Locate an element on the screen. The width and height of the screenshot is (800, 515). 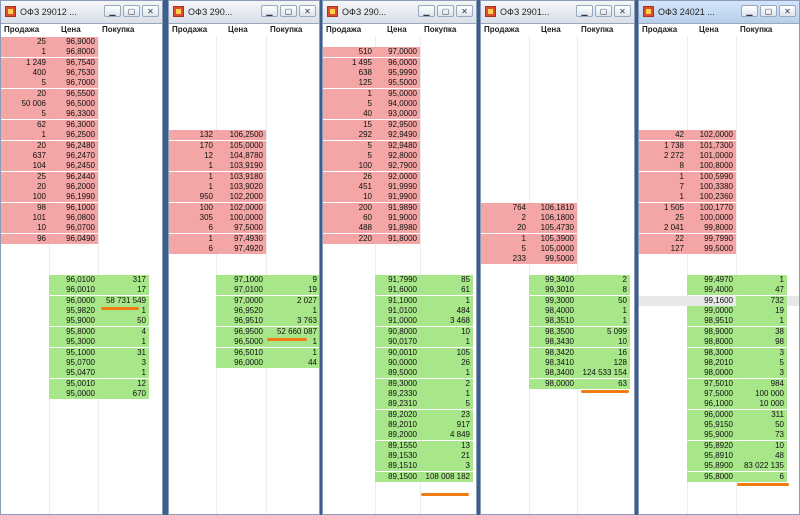
ask-row: 1 100,5990 is located at coordinates (719, 176).